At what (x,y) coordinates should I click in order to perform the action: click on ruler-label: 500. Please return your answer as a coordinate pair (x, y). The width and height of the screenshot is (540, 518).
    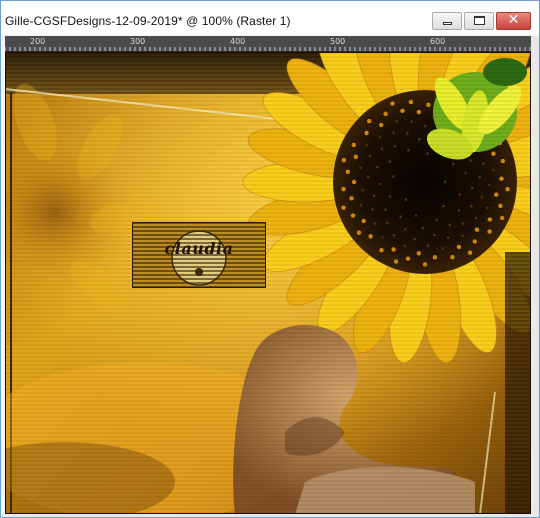
    Looking at the image, I should click on (338, 41).